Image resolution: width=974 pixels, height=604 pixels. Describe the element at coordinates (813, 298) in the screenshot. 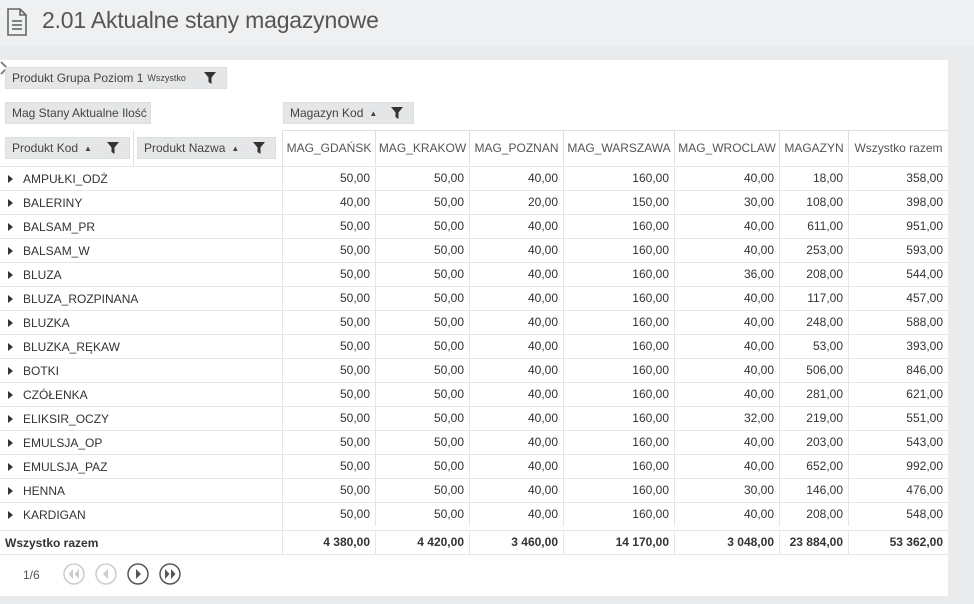

I see `table-cell: 117,00` at that location.